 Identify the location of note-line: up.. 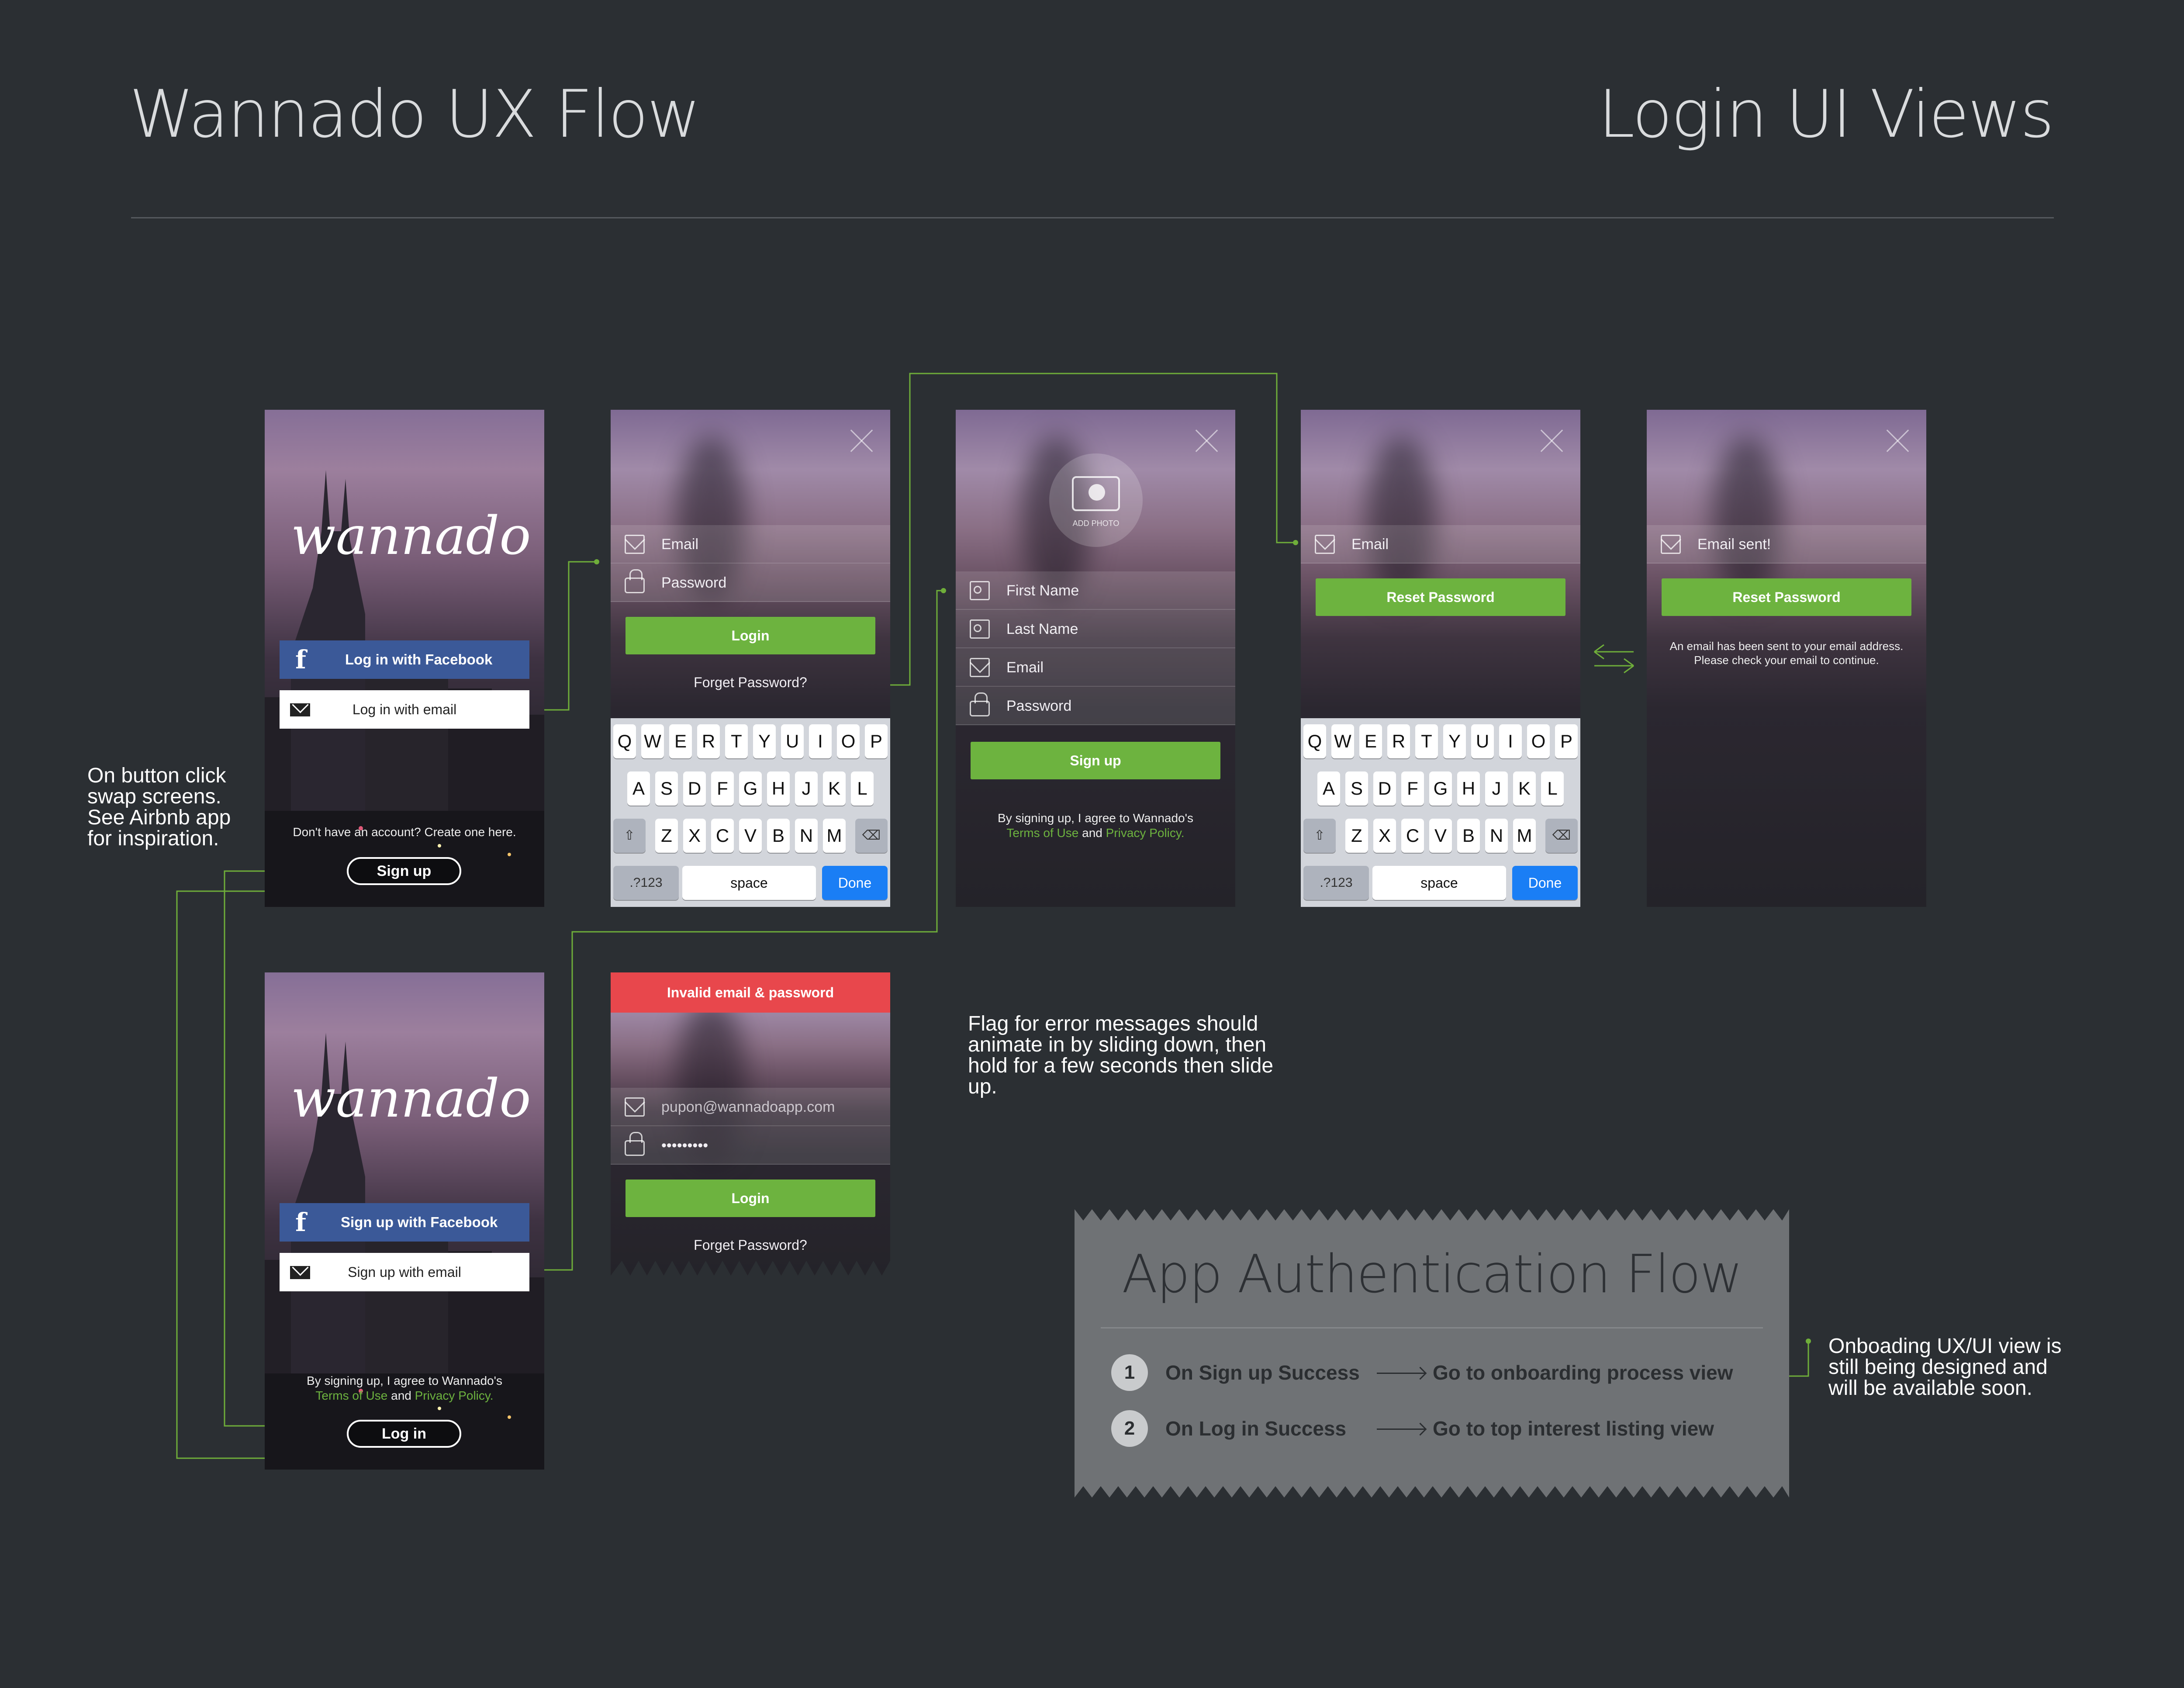
(982, 1086).